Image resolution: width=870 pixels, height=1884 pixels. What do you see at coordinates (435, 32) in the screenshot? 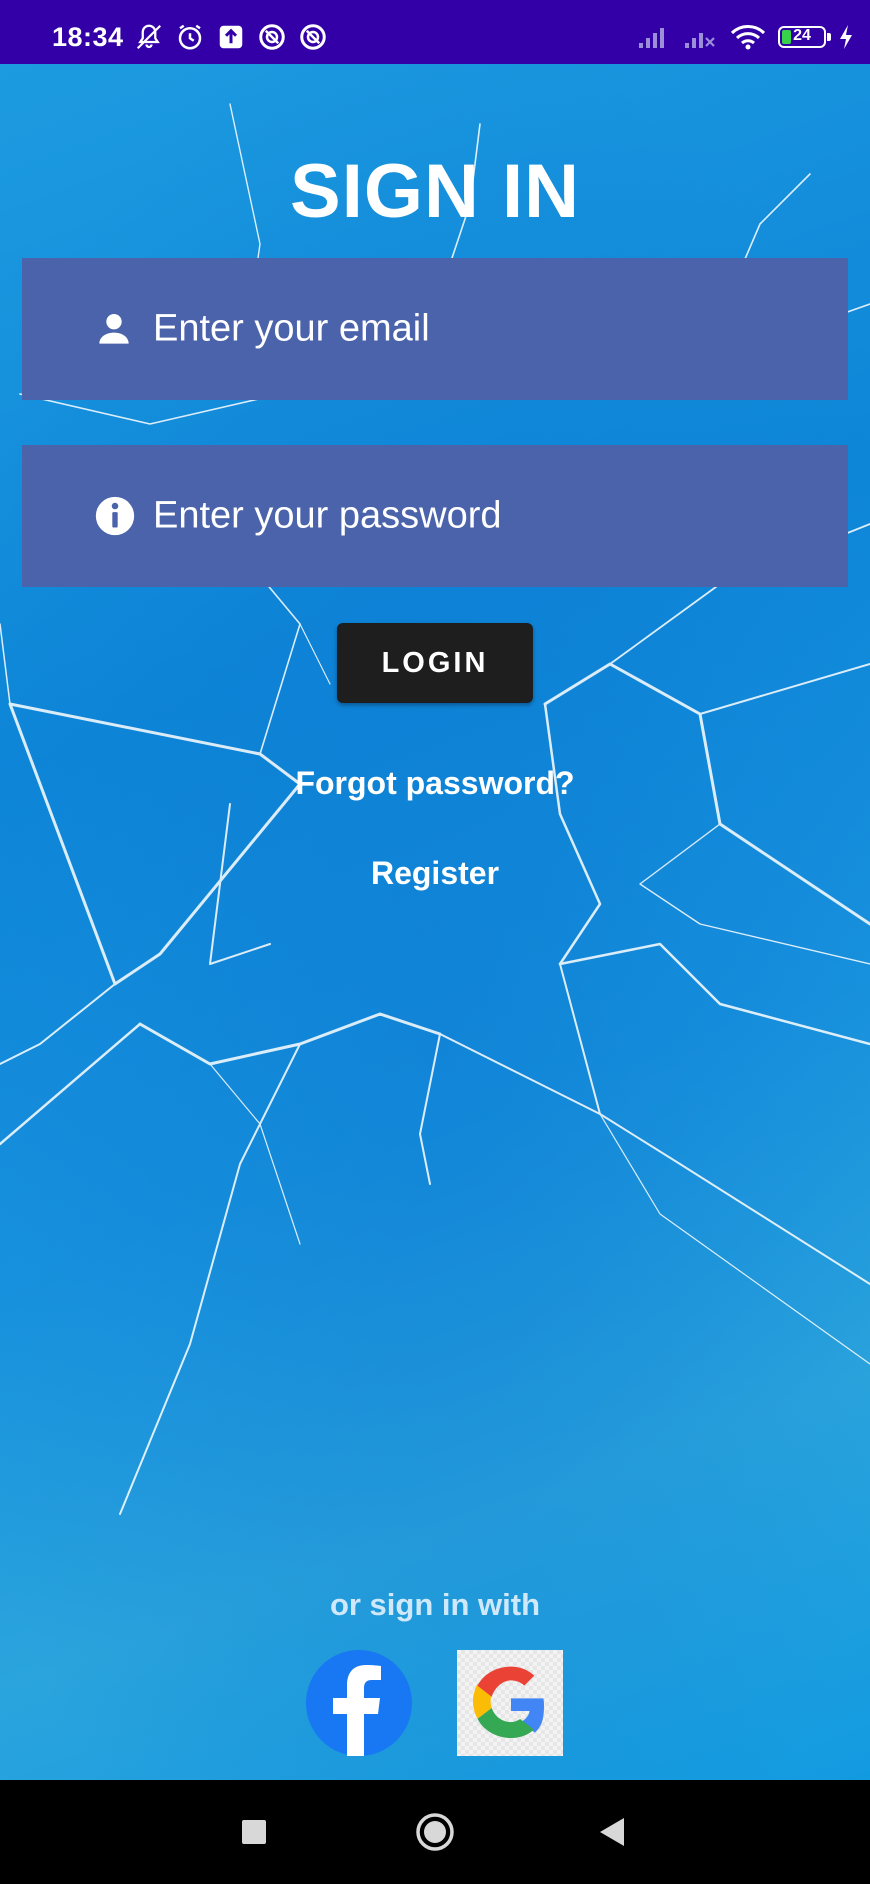
I see `status-bar: 18:34 24` at bounding box center [435, 32].